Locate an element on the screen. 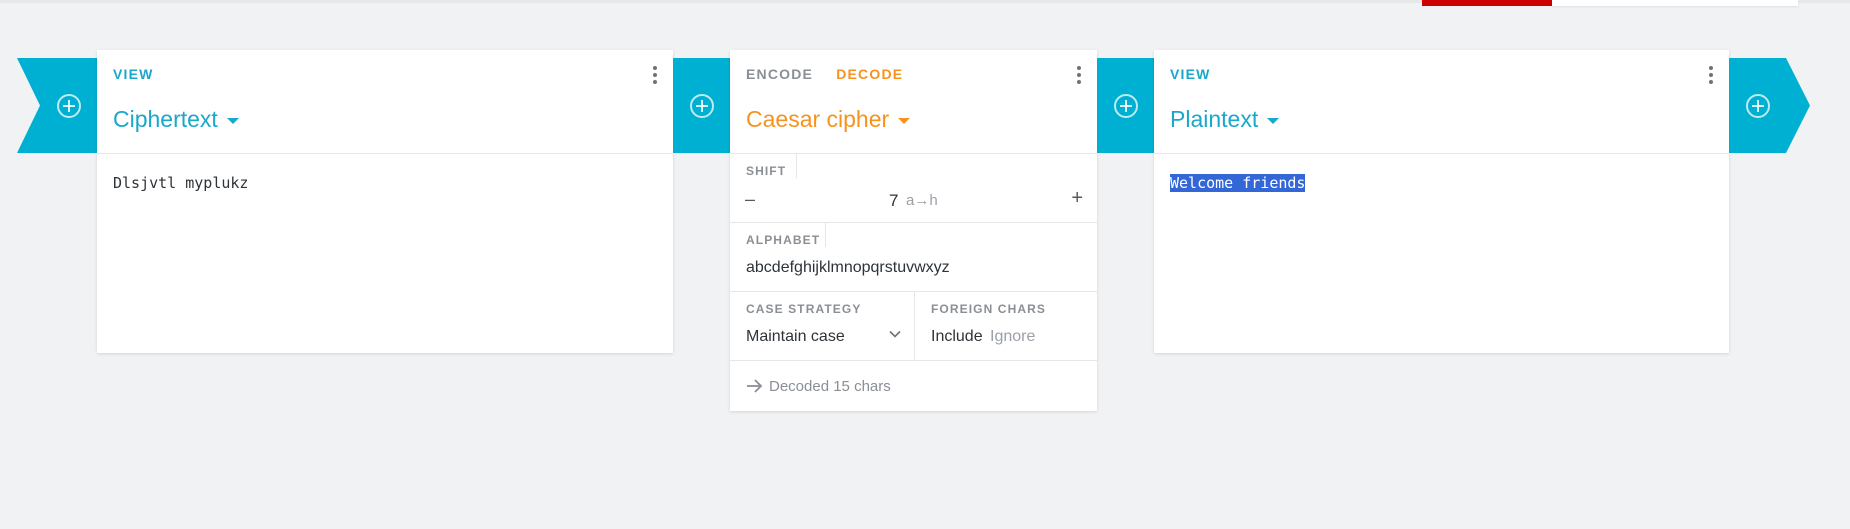  foreign-chars-include-option: Include is located at coordinates (957, 337).